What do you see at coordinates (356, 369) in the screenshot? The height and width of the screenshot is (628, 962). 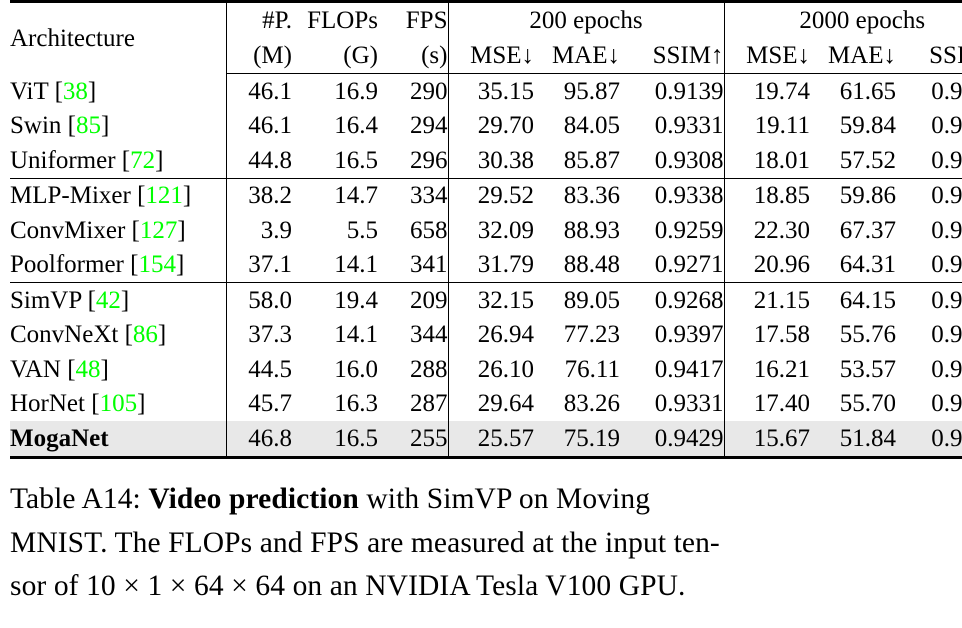 I see `cell-flops: 16.0` at bounding box center [356, 369].